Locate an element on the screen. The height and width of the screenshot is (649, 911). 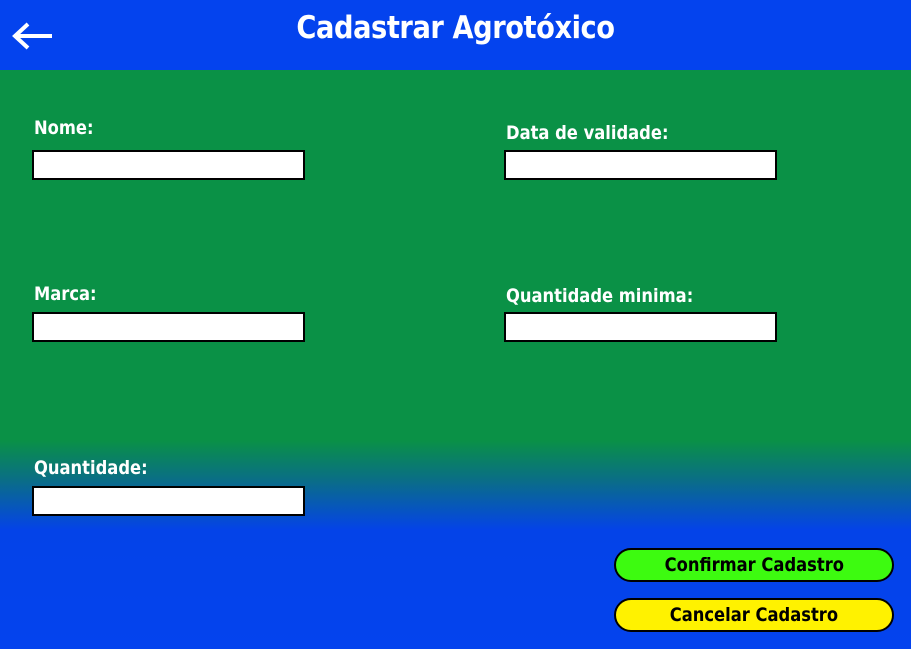
confirm-button-label: Confirmar Cadastro is located at coordinates (754, 565).